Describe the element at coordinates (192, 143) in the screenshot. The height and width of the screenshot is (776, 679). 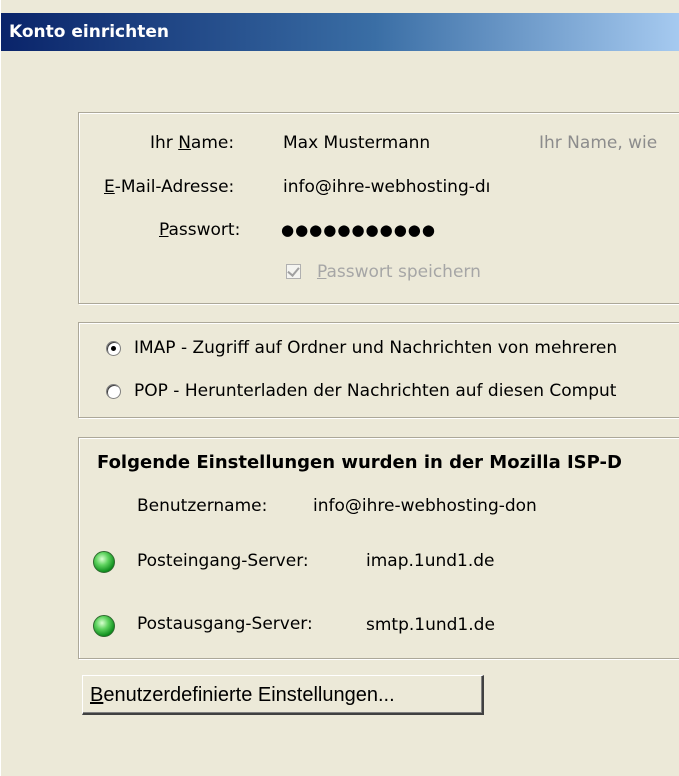
I see `name-label: Ihr Name:` at that location.